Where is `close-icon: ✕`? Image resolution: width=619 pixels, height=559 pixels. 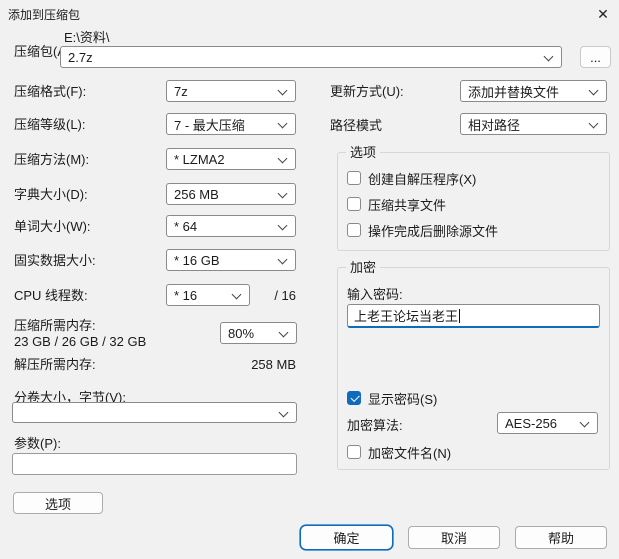
close-icon: ✕ is located at coordinates (603, 13).